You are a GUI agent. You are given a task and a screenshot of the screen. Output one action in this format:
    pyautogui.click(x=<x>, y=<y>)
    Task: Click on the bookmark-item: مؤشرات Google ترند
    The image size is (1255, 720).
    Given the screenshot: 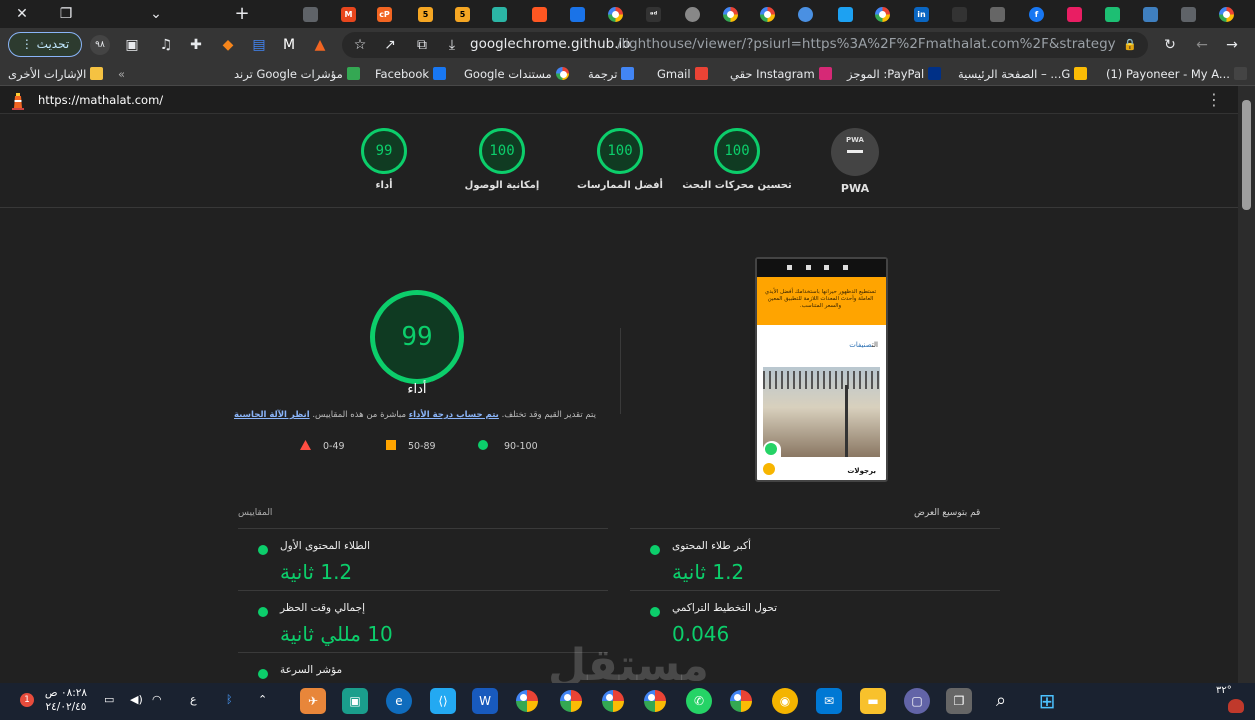 What is the action you would take?
    pyautogui.click(x=297, y=74)
    